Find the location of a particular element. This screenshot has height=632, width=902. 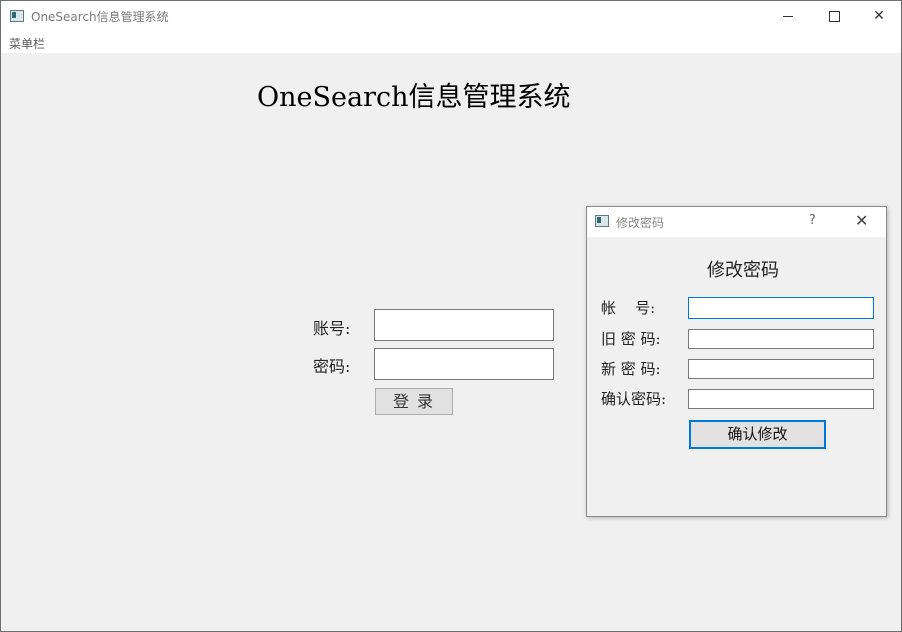

old-password-input is located at coordinates (781, 339).